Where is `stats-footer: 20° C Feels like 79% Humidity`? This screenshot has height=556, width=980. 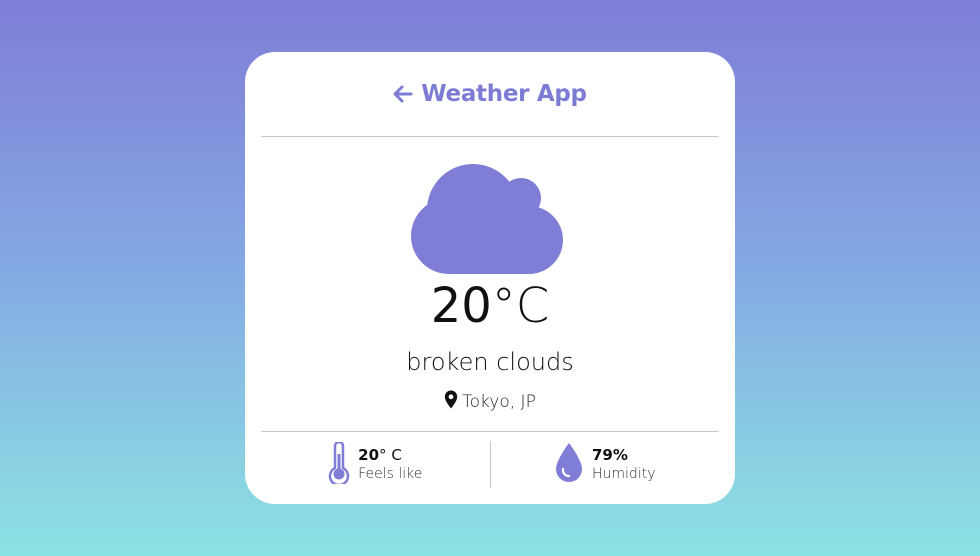 stats-footer: 20° C Feels like 79% Humidity is located at coordinates (490, 459).